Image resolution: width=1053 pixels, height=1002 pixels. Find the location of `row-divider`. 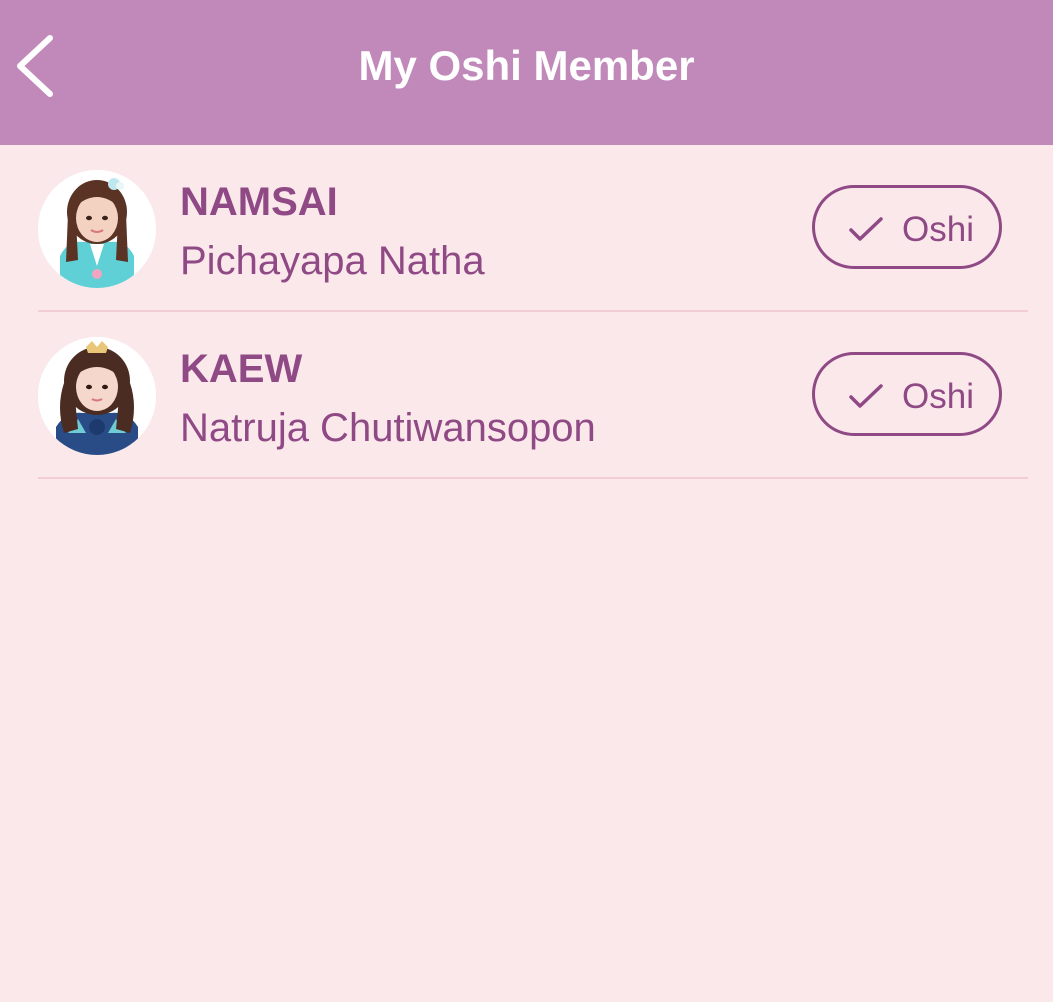

row-divider is located at coordinates (533, 478).